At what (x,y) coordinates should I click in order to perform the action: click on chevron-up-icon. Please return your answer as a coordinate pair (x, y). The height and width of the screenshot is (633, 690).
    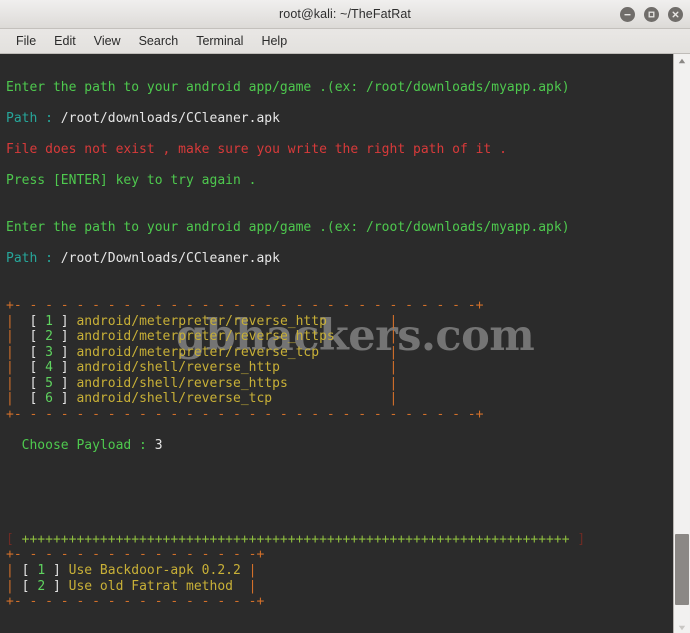
    Looking at the image, I should click on (682, 61).